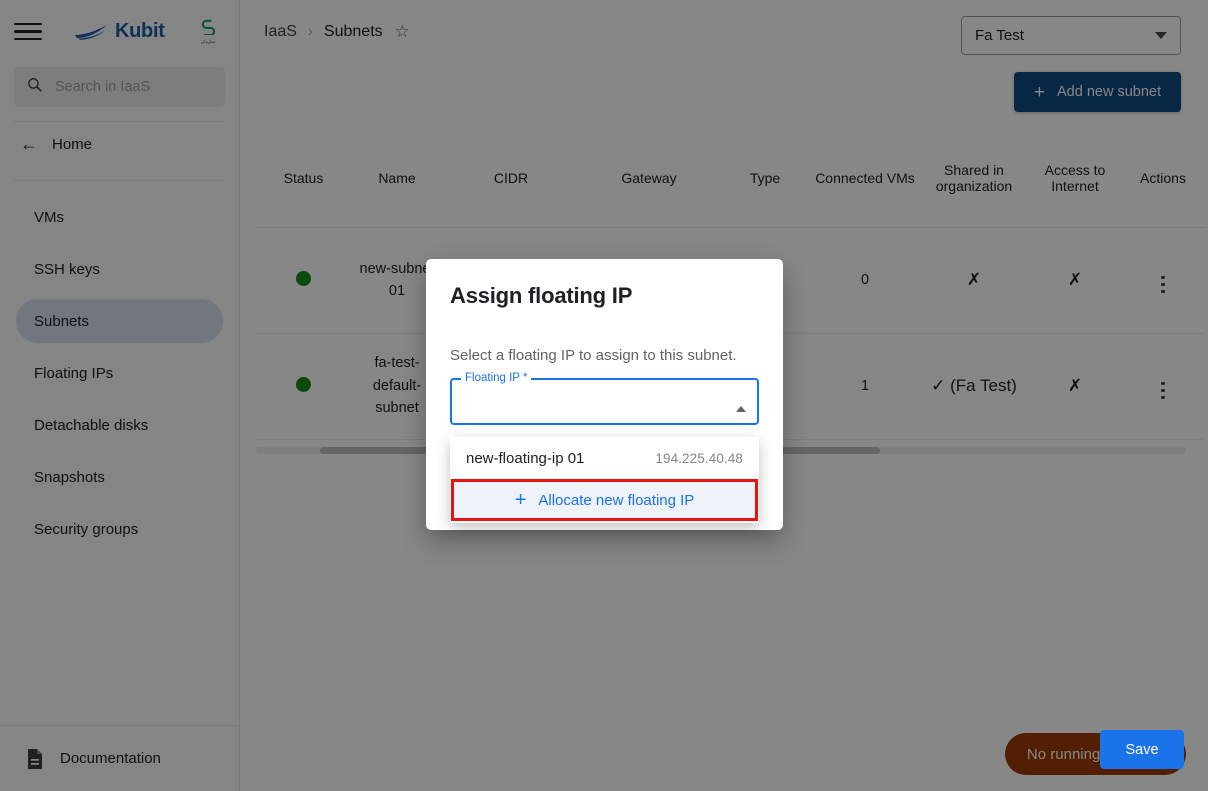 This screenshot has height=791, width=1208. Describe the element at coordinates (616, 500) in the screenshot. I see `allocate-new-floating-ip-label: Allocate new floating IP` at that location.